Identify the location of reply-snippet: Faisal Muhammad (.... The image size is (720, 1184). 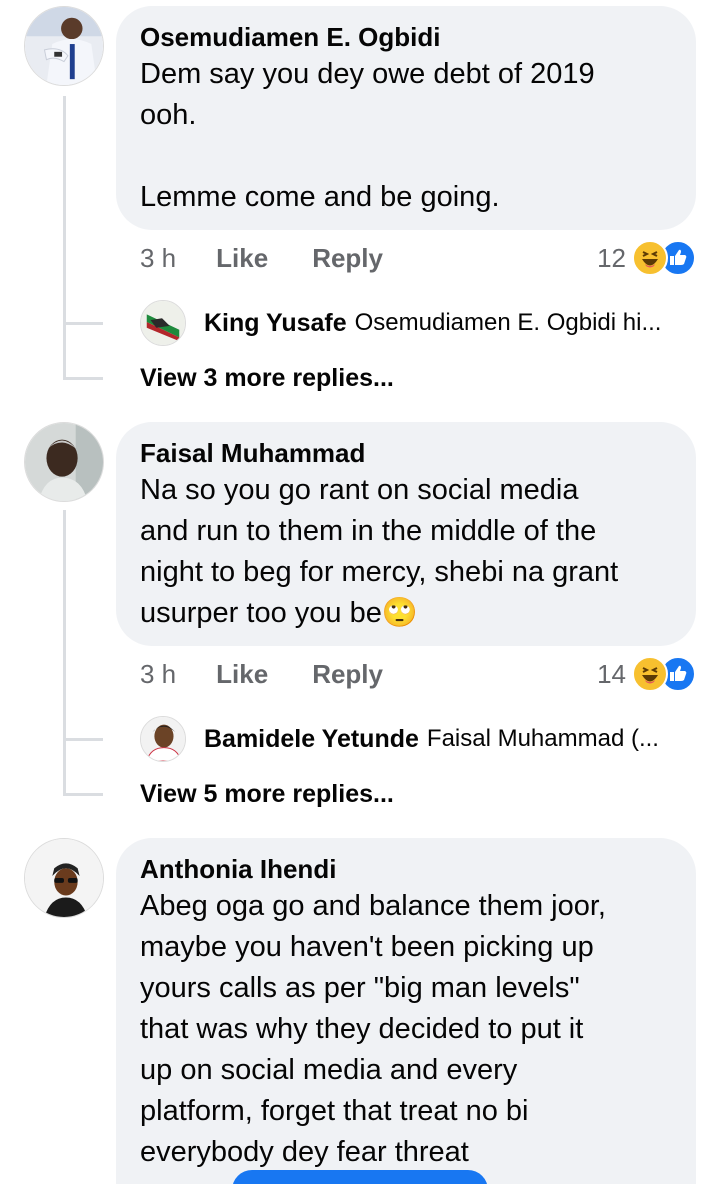
(542, 738).